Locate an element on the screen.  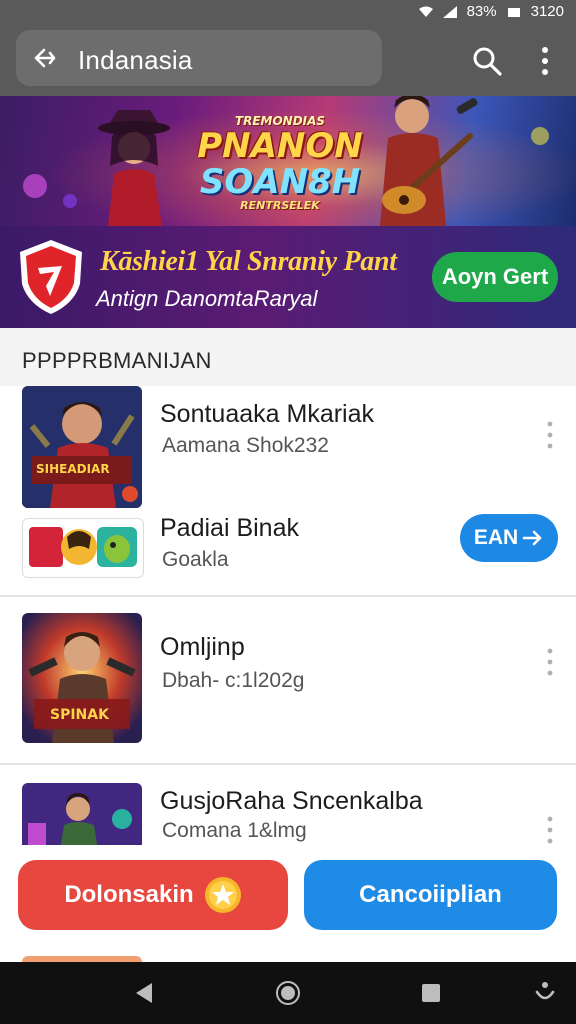
back-arrow-icon is located at coordinates (46, 58).